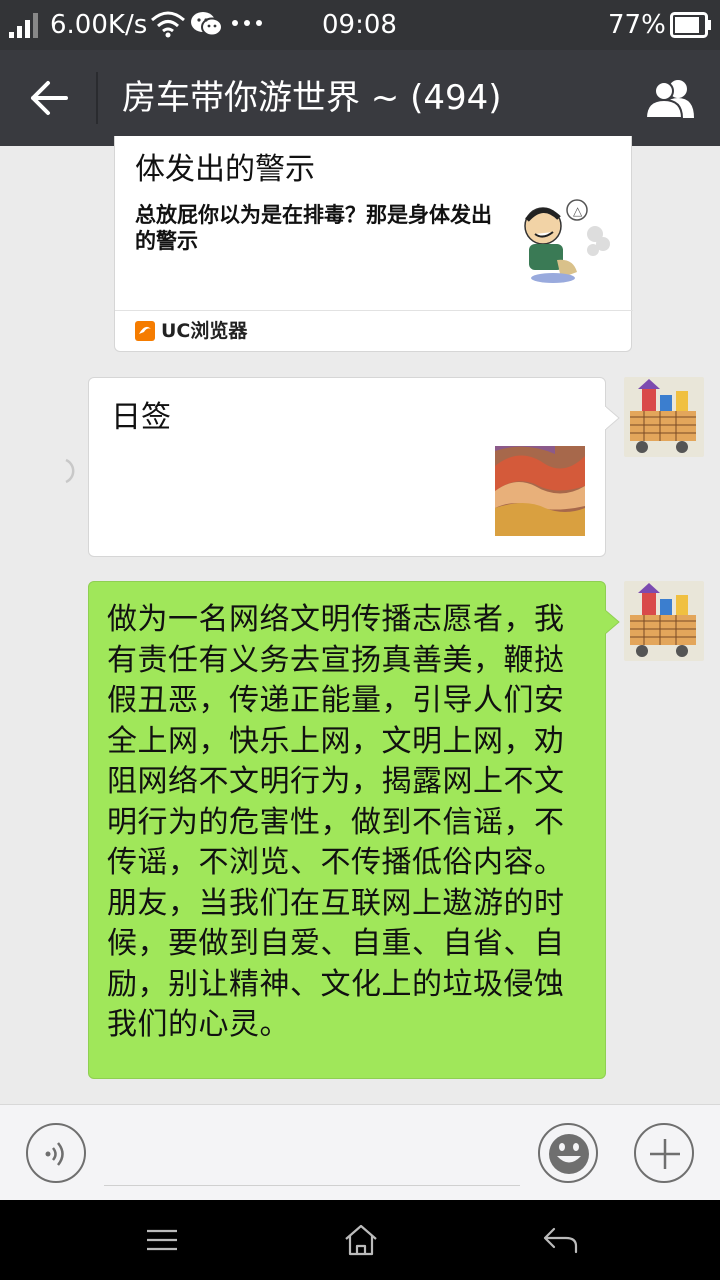  I want to click on navigation-bar, so click(360, 1240).